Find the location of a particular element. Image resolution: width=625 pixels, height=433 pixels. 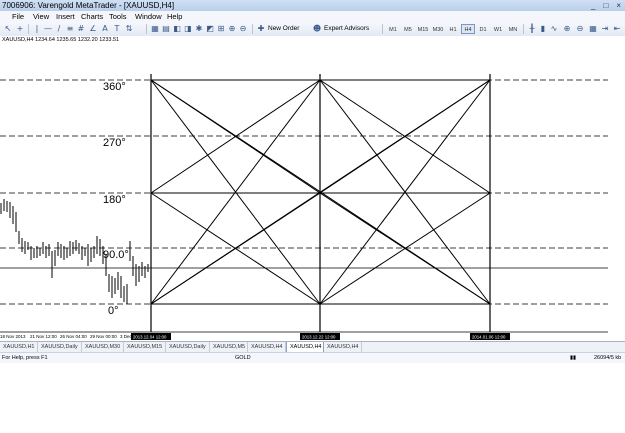

timeframe-m30: M30 is located at coordinates (438, 29).